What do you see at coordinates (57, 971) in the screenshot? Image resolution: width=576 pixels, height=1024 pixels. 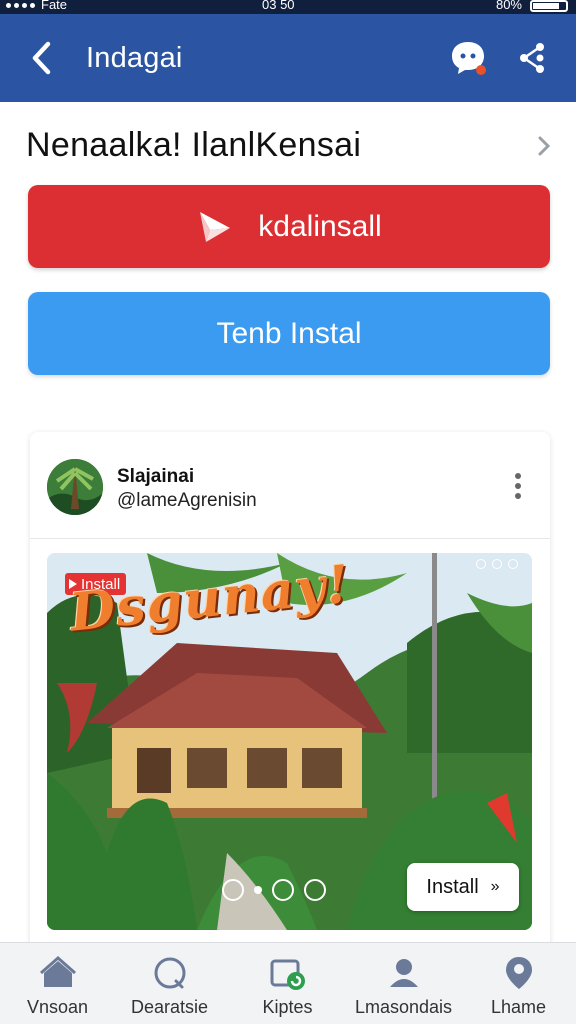 I see `home-icon` at bounding box center [57, 971].